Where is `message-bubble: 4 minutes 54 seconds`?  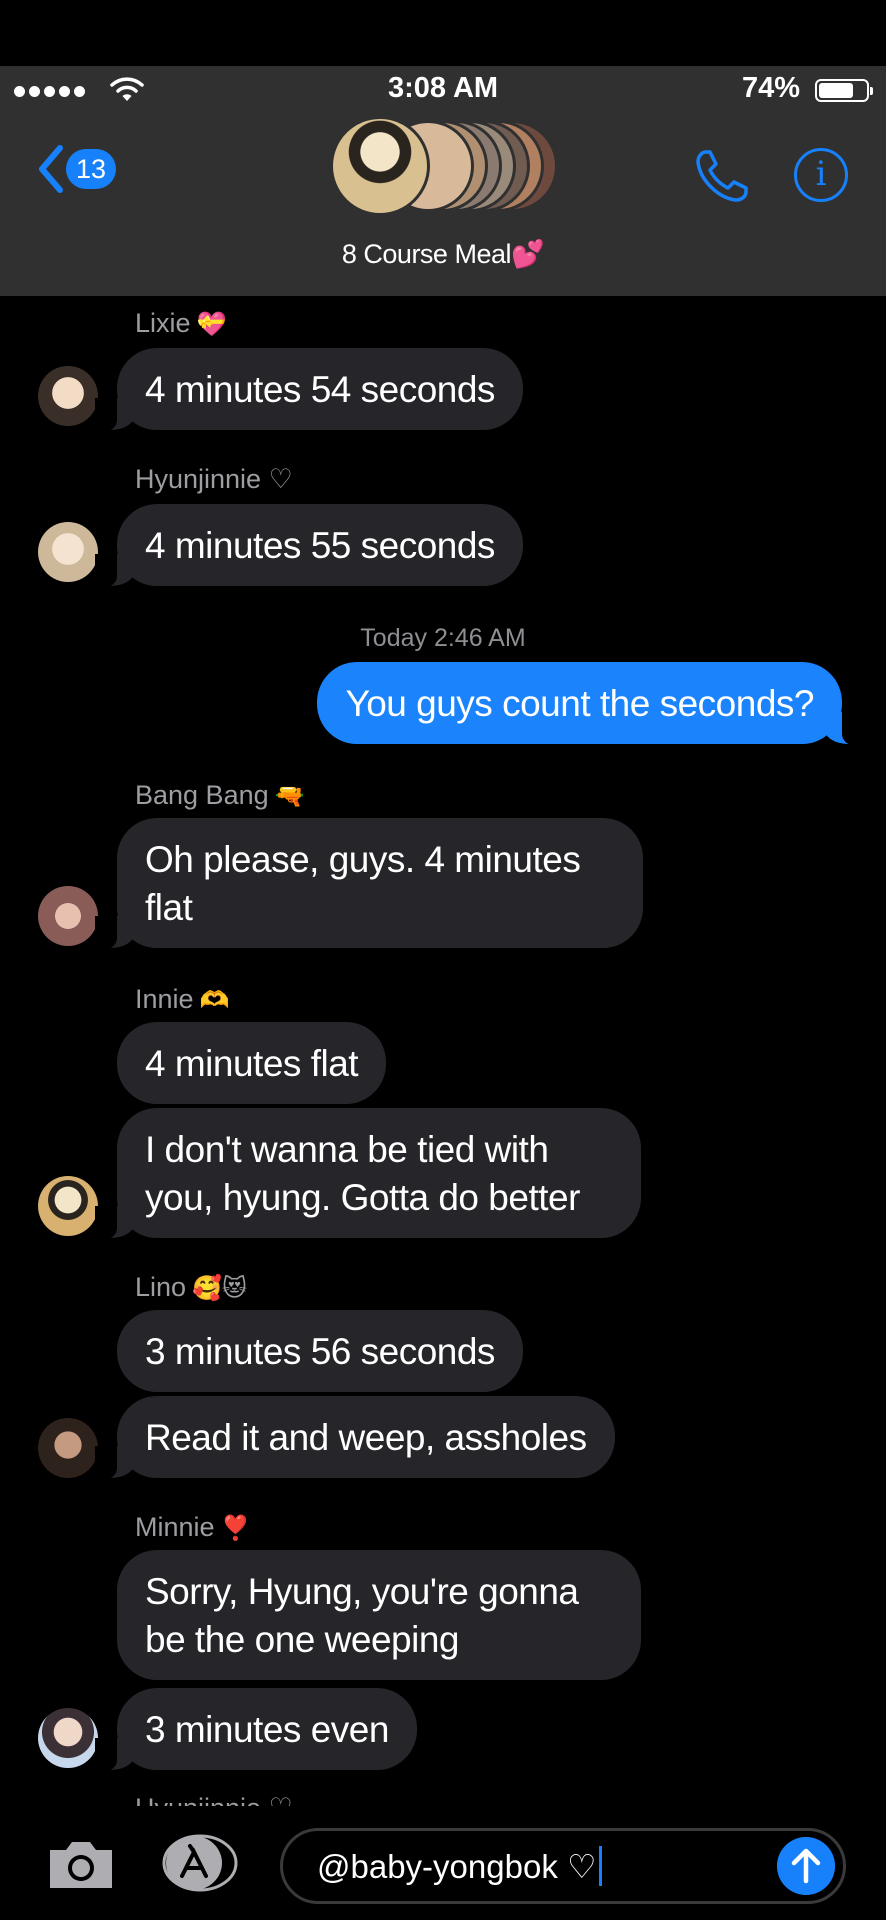
message-bubble: 4 minutes 54 seconds is located at coordinates (309, 390).